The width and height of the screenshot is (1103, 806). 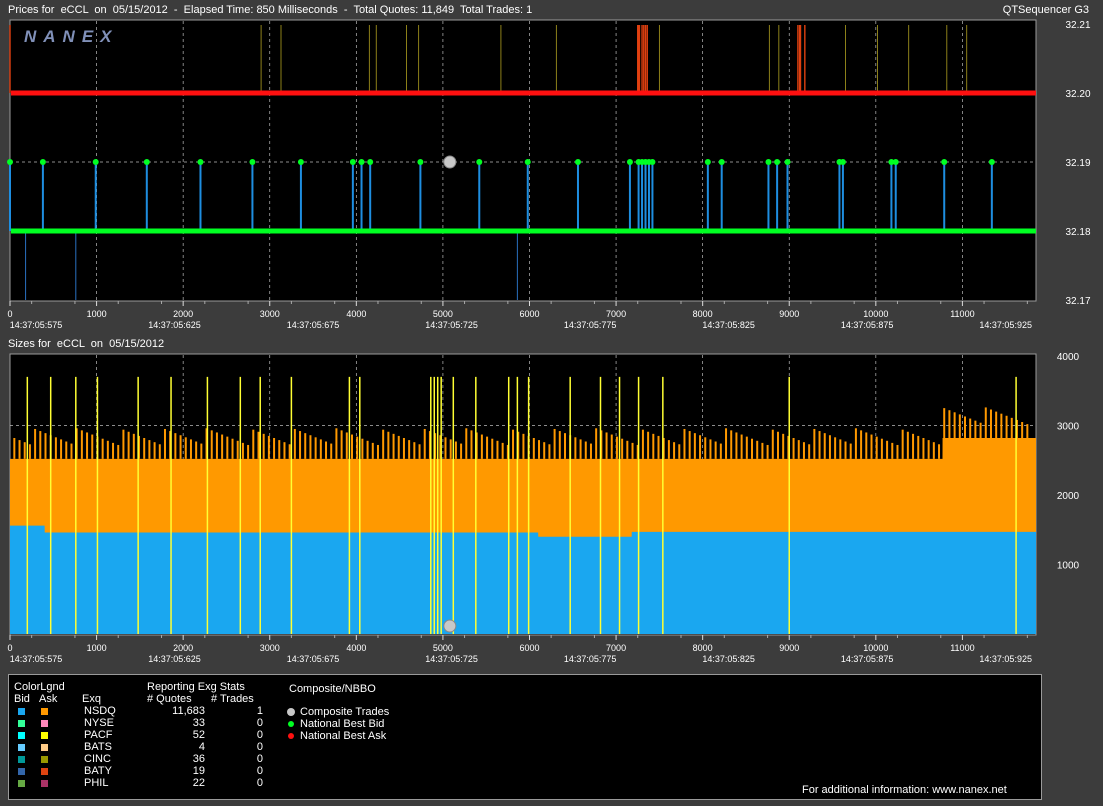 What do you see at coordinates (270, 314) in the screenshot?
I see `price-x-tick-label: 3000` at bounding box center [270, 314].